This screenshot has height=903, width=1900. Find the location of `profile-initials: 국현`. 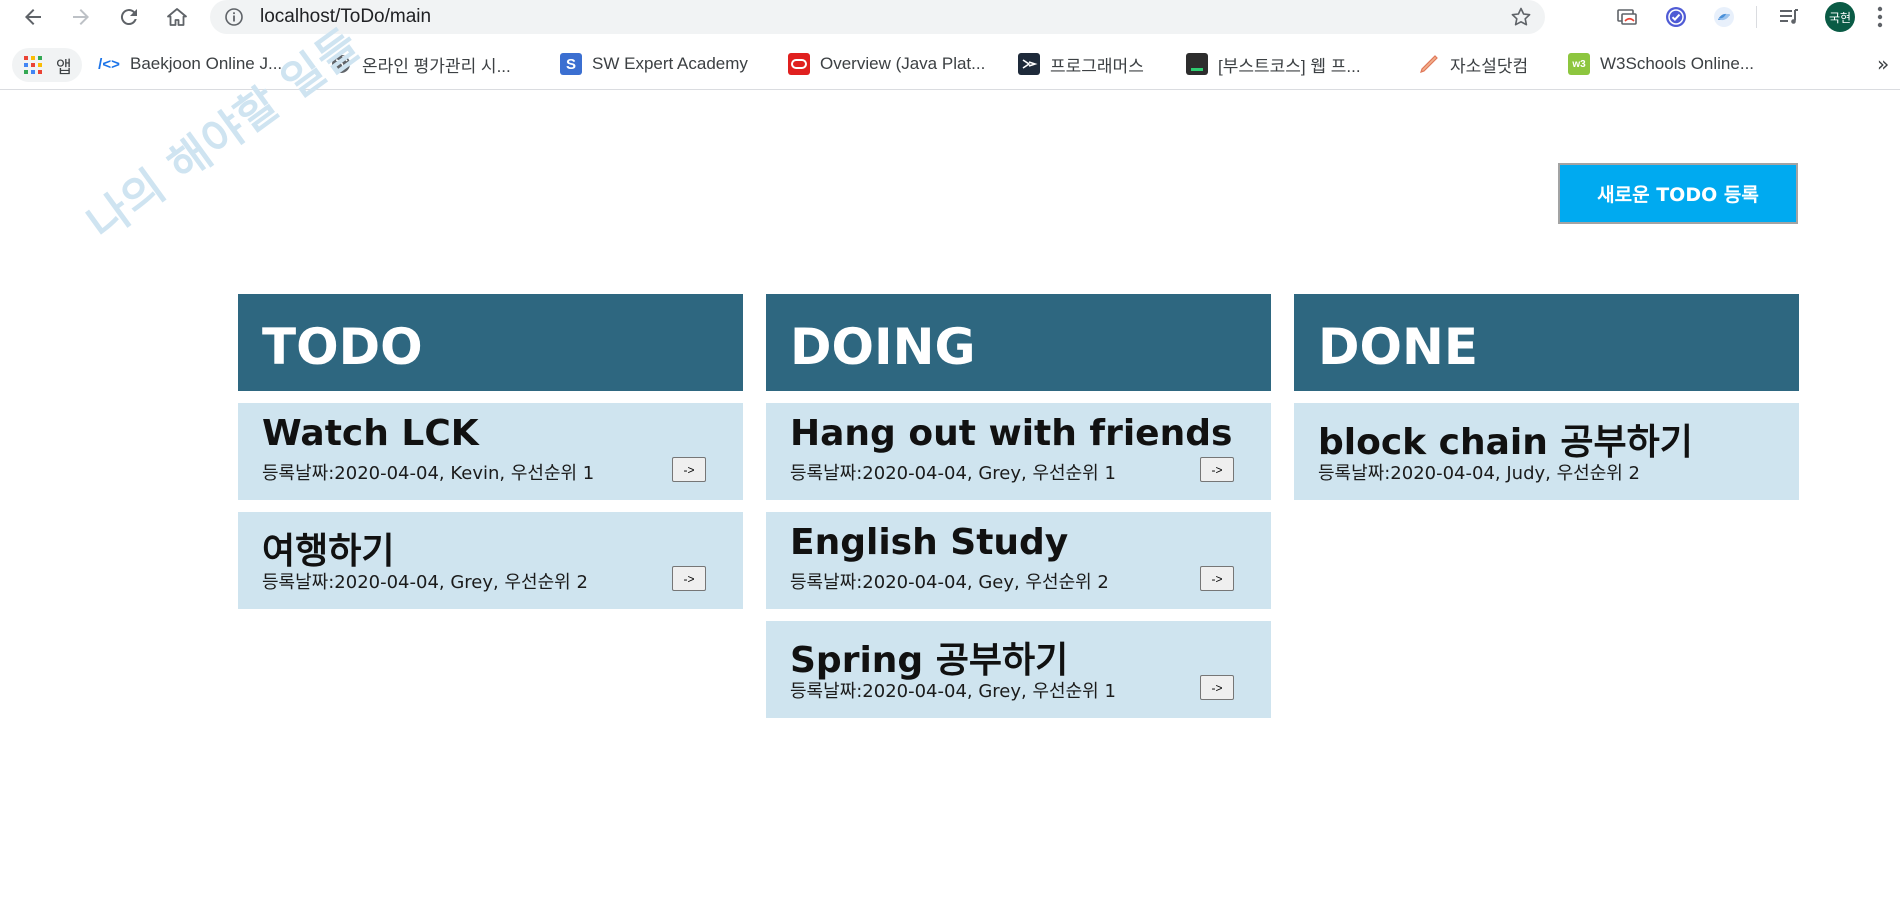

profile-initials: 국현 is located at coordinates (1840, 17).